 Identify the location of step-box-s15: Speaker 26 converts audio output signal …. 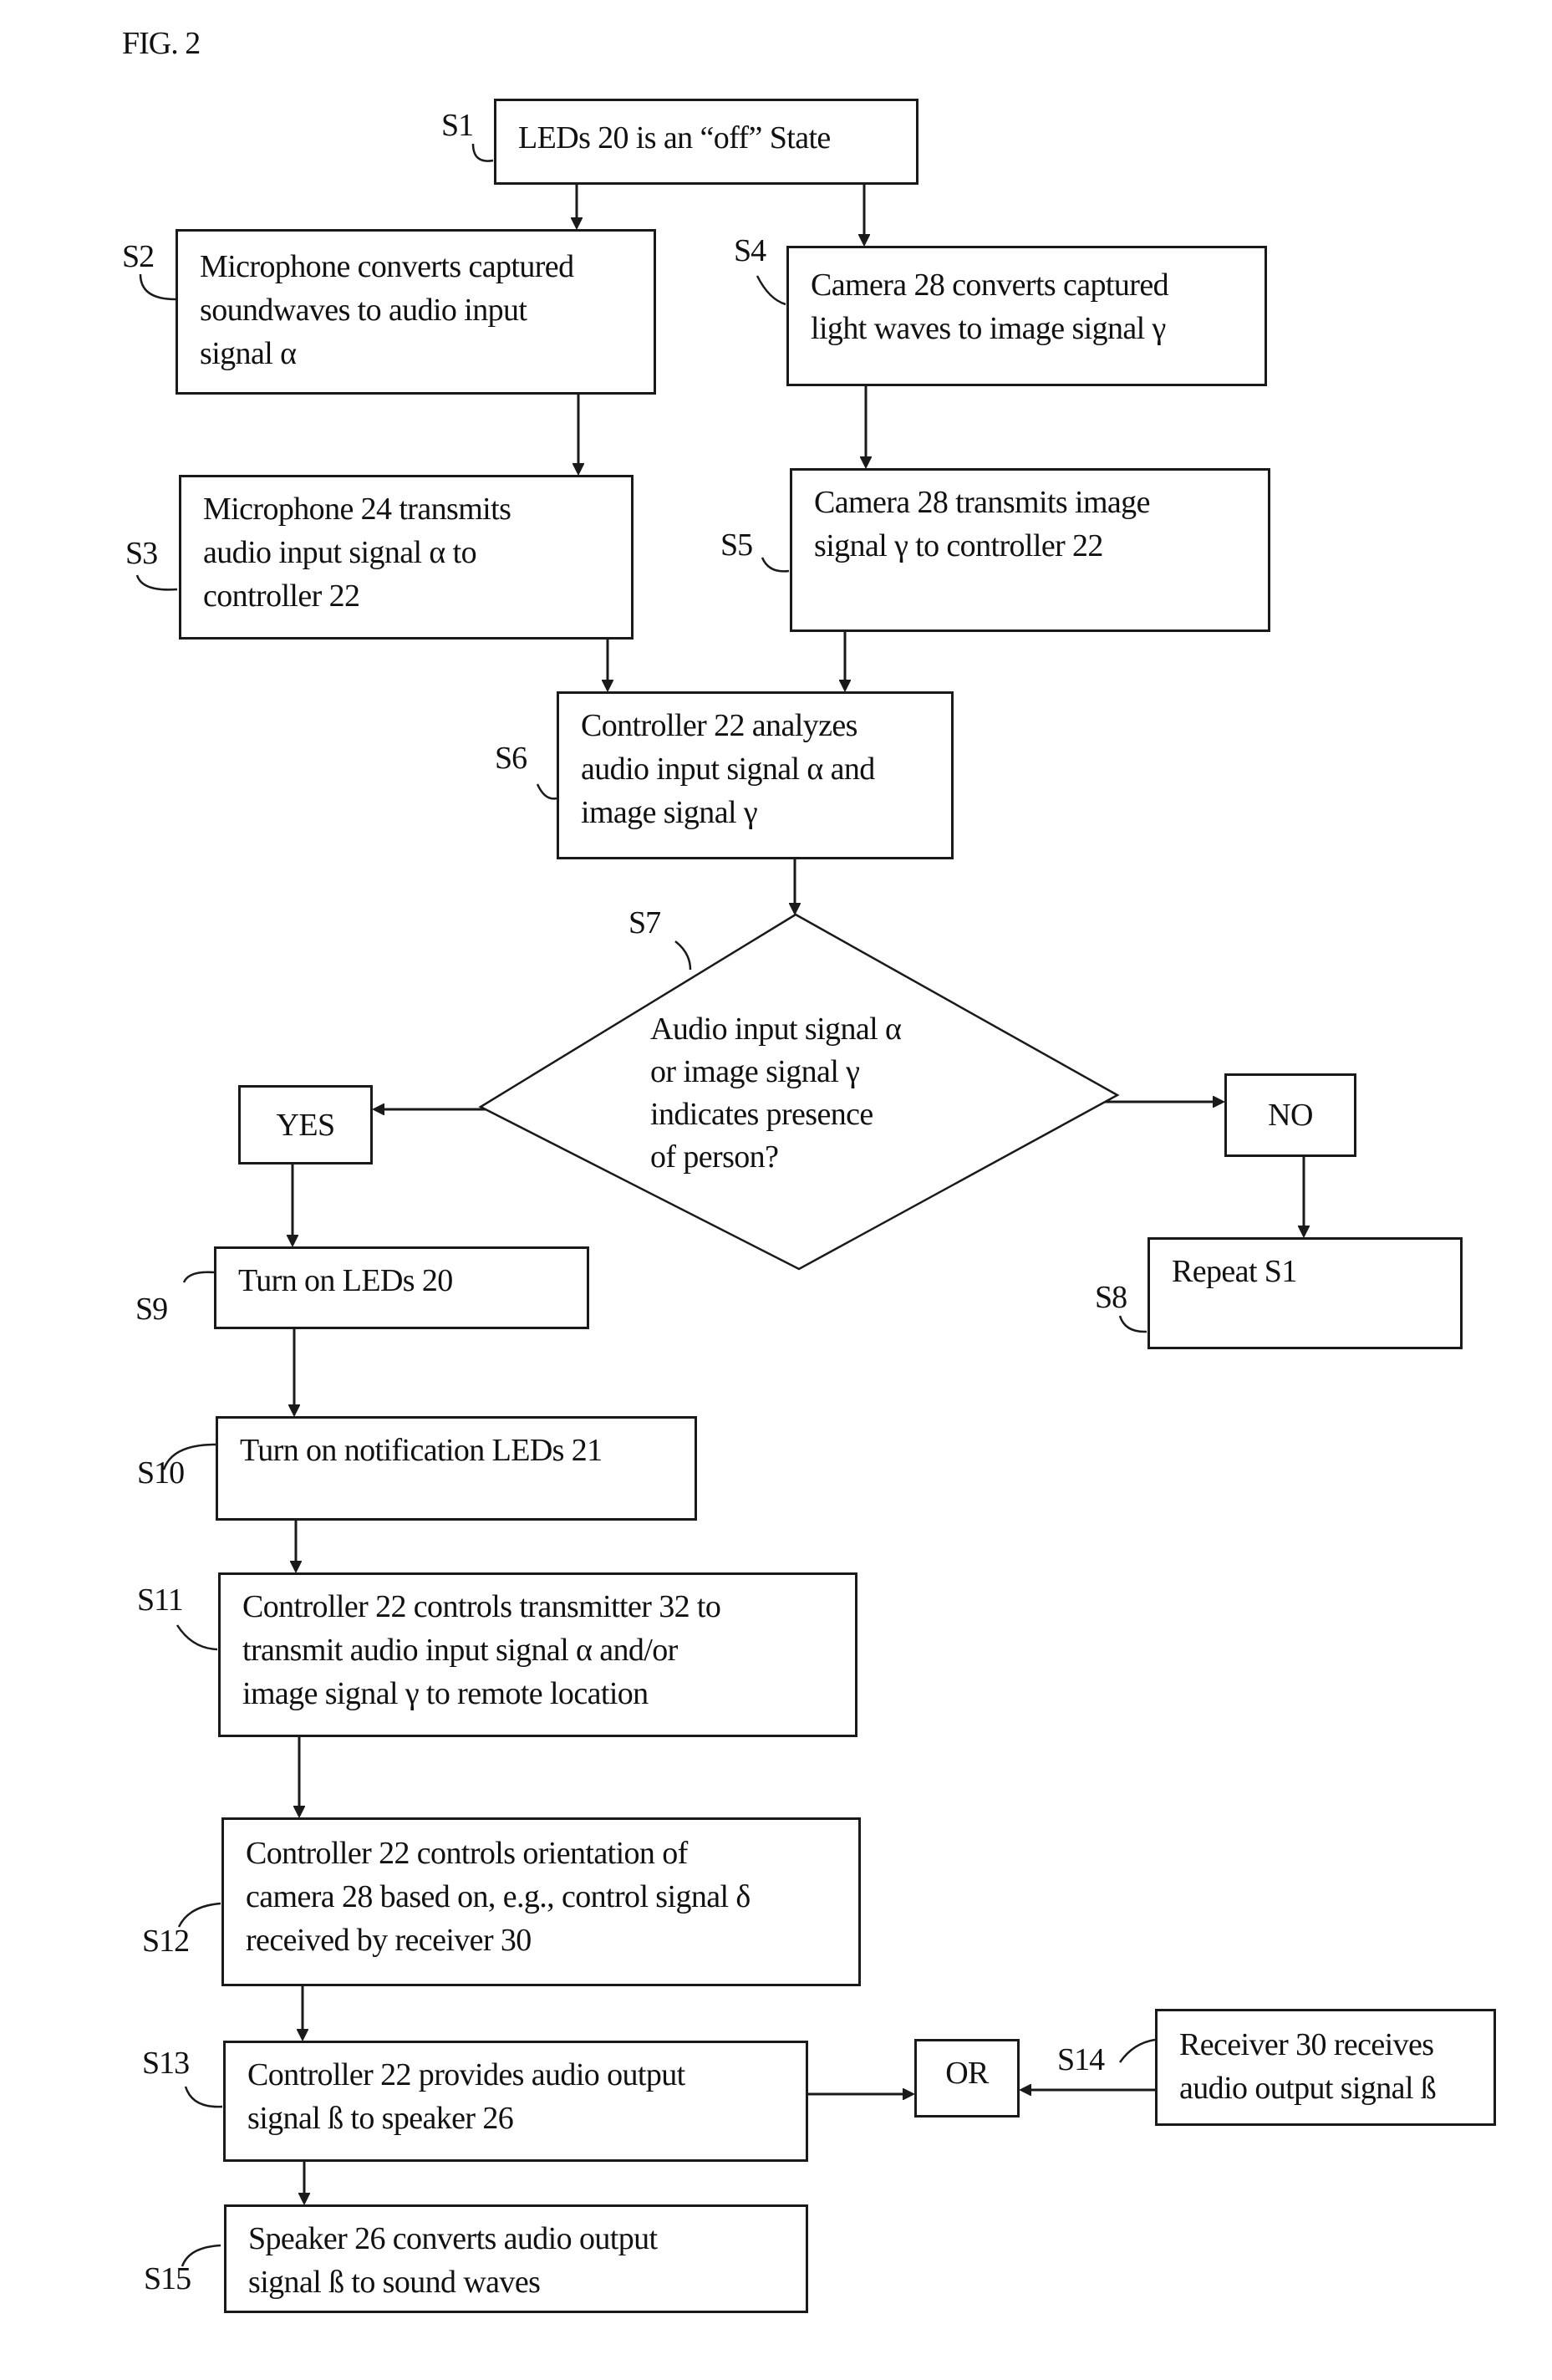
(516, 2258).